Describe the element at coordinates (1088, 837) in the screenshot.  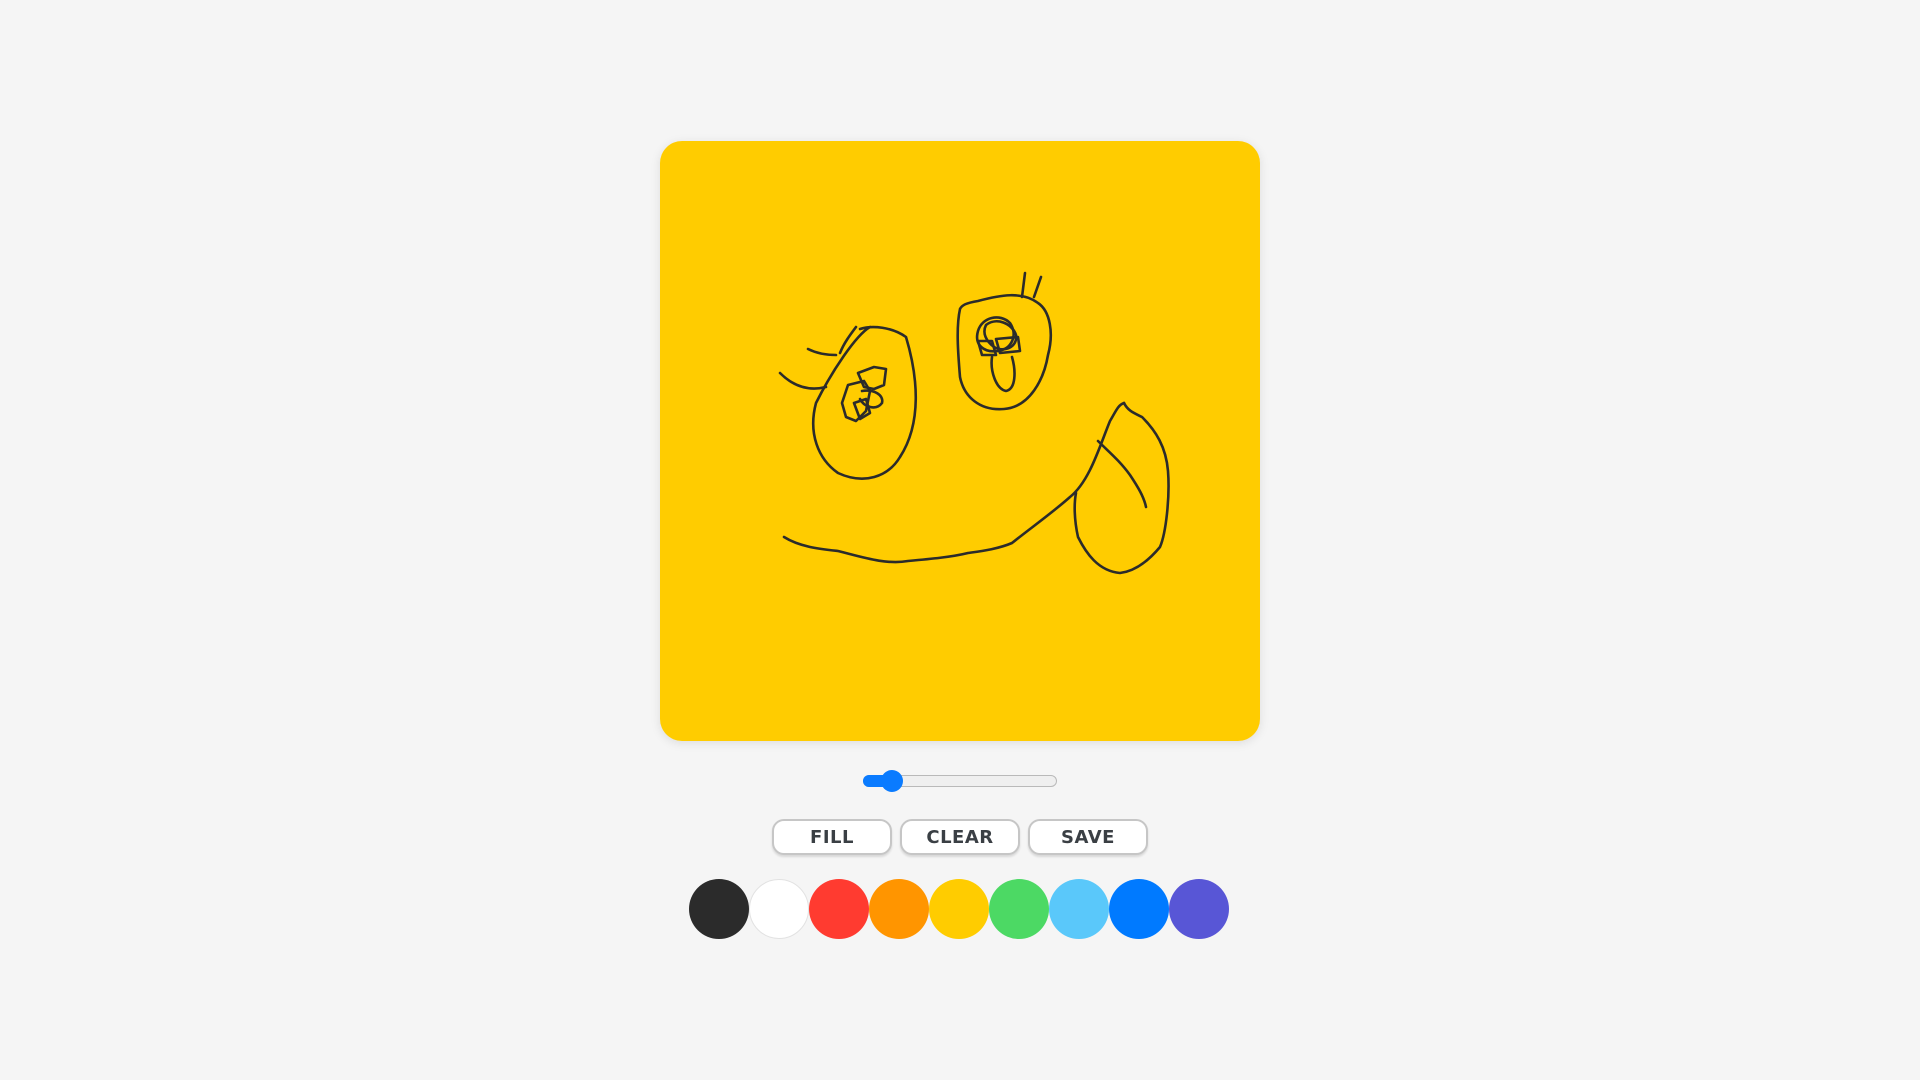
I see `save-button: SAVE` at that location.